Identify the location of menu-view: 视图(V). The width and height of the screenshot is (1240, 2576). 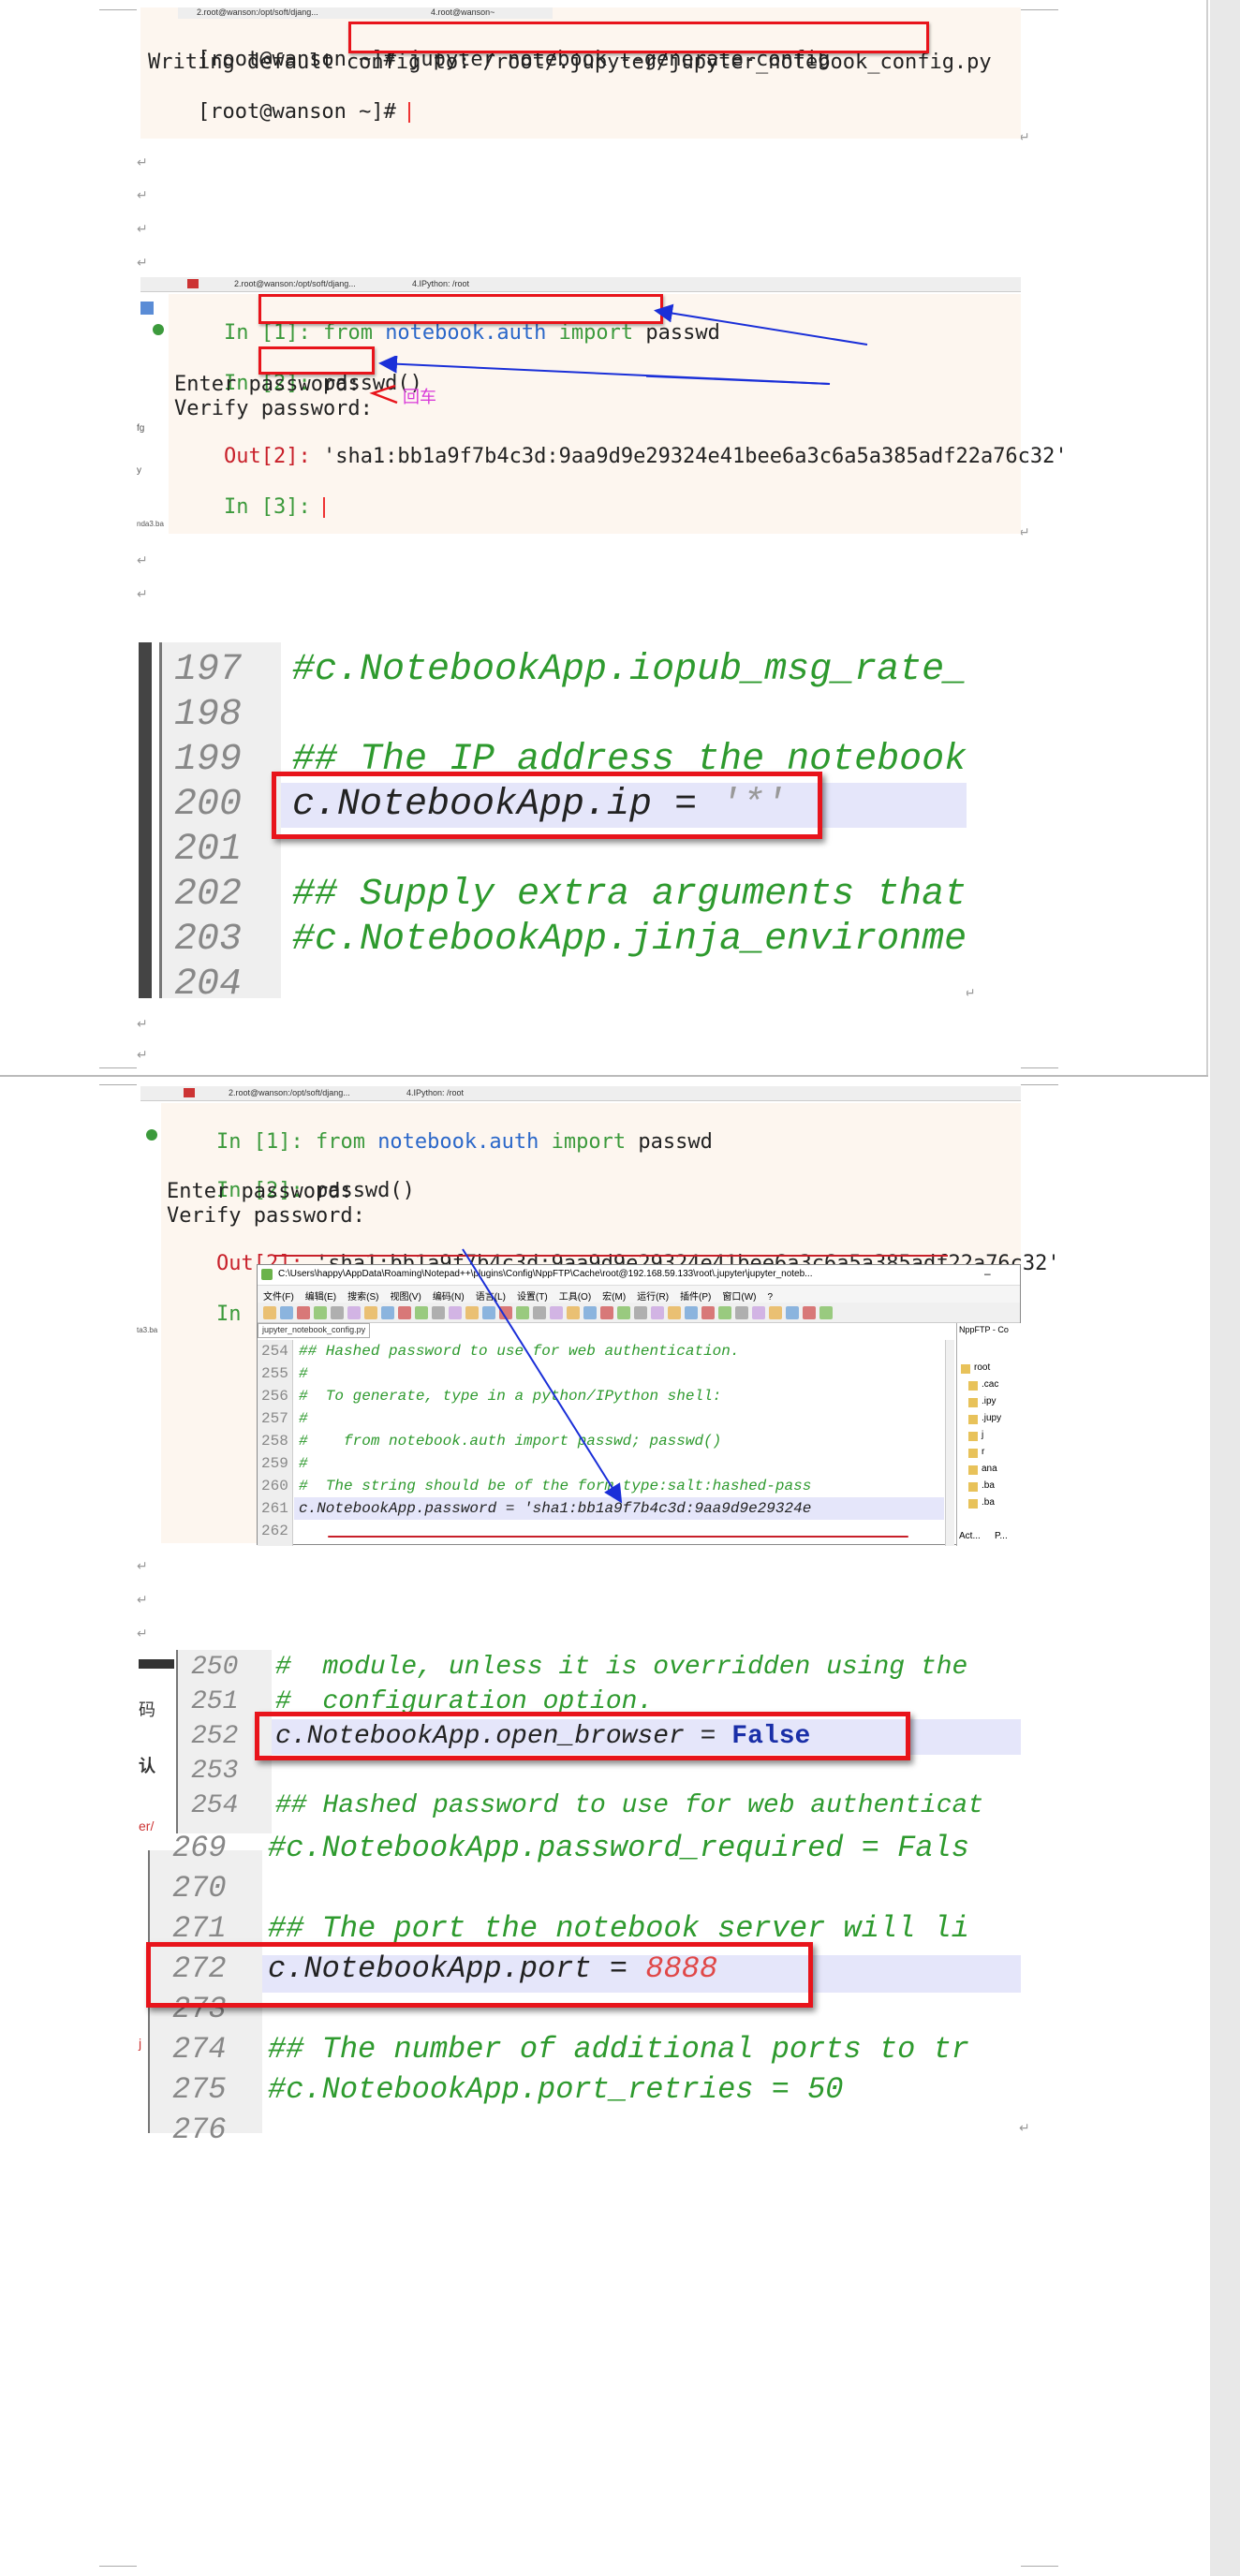
(405, 1295).